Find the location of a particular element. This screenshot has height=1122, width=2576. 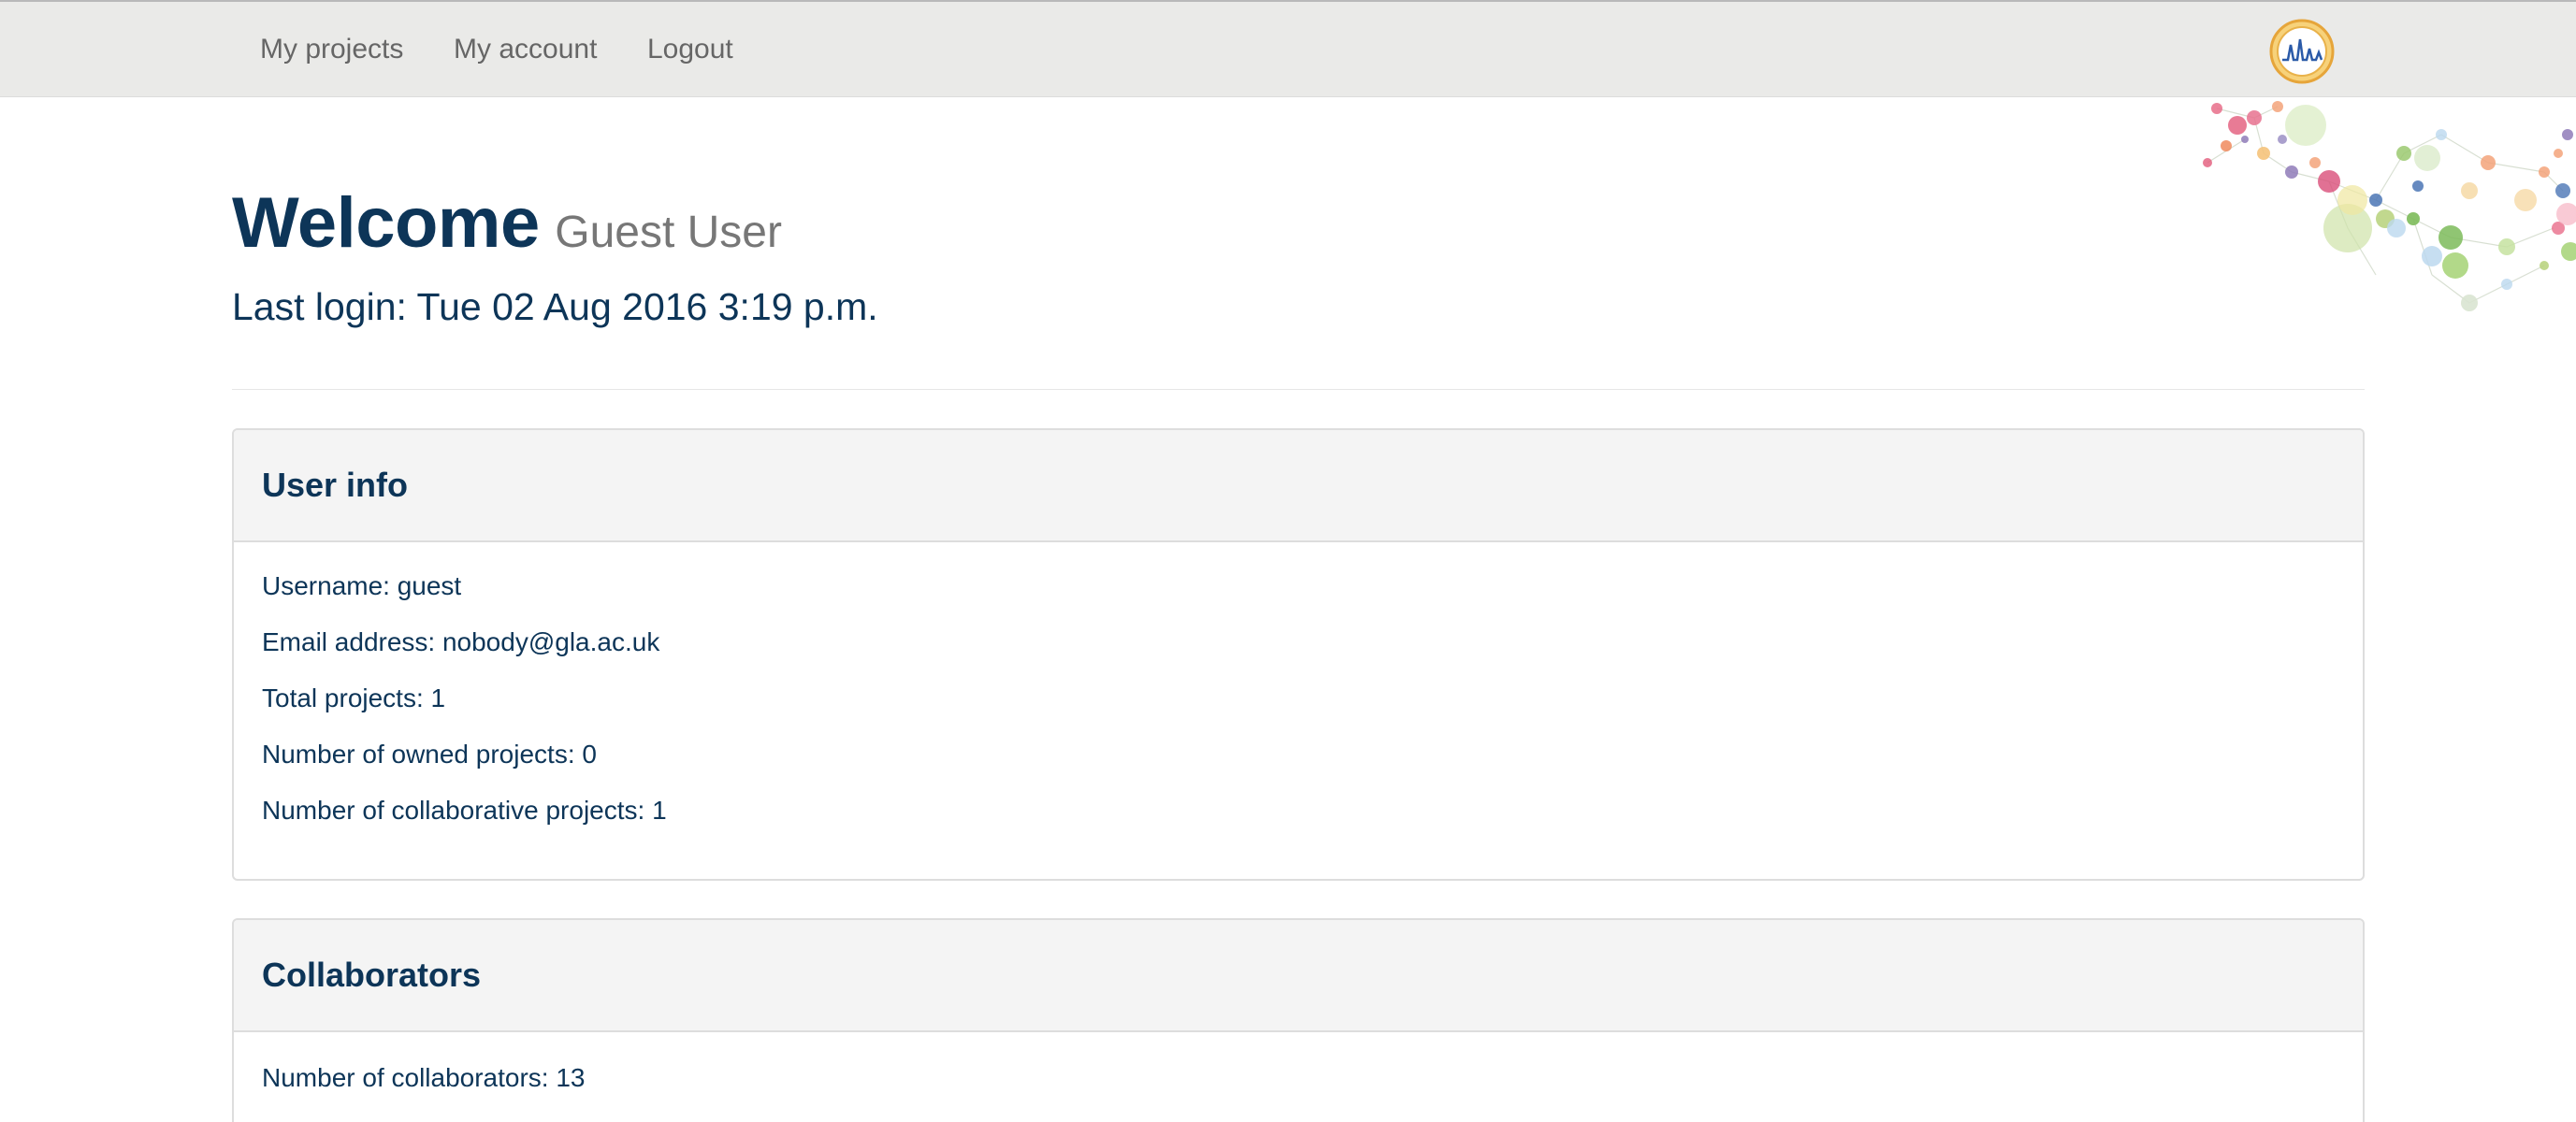

owned-projects-label: Number of owned projects: is located at coordinates (418, 755).